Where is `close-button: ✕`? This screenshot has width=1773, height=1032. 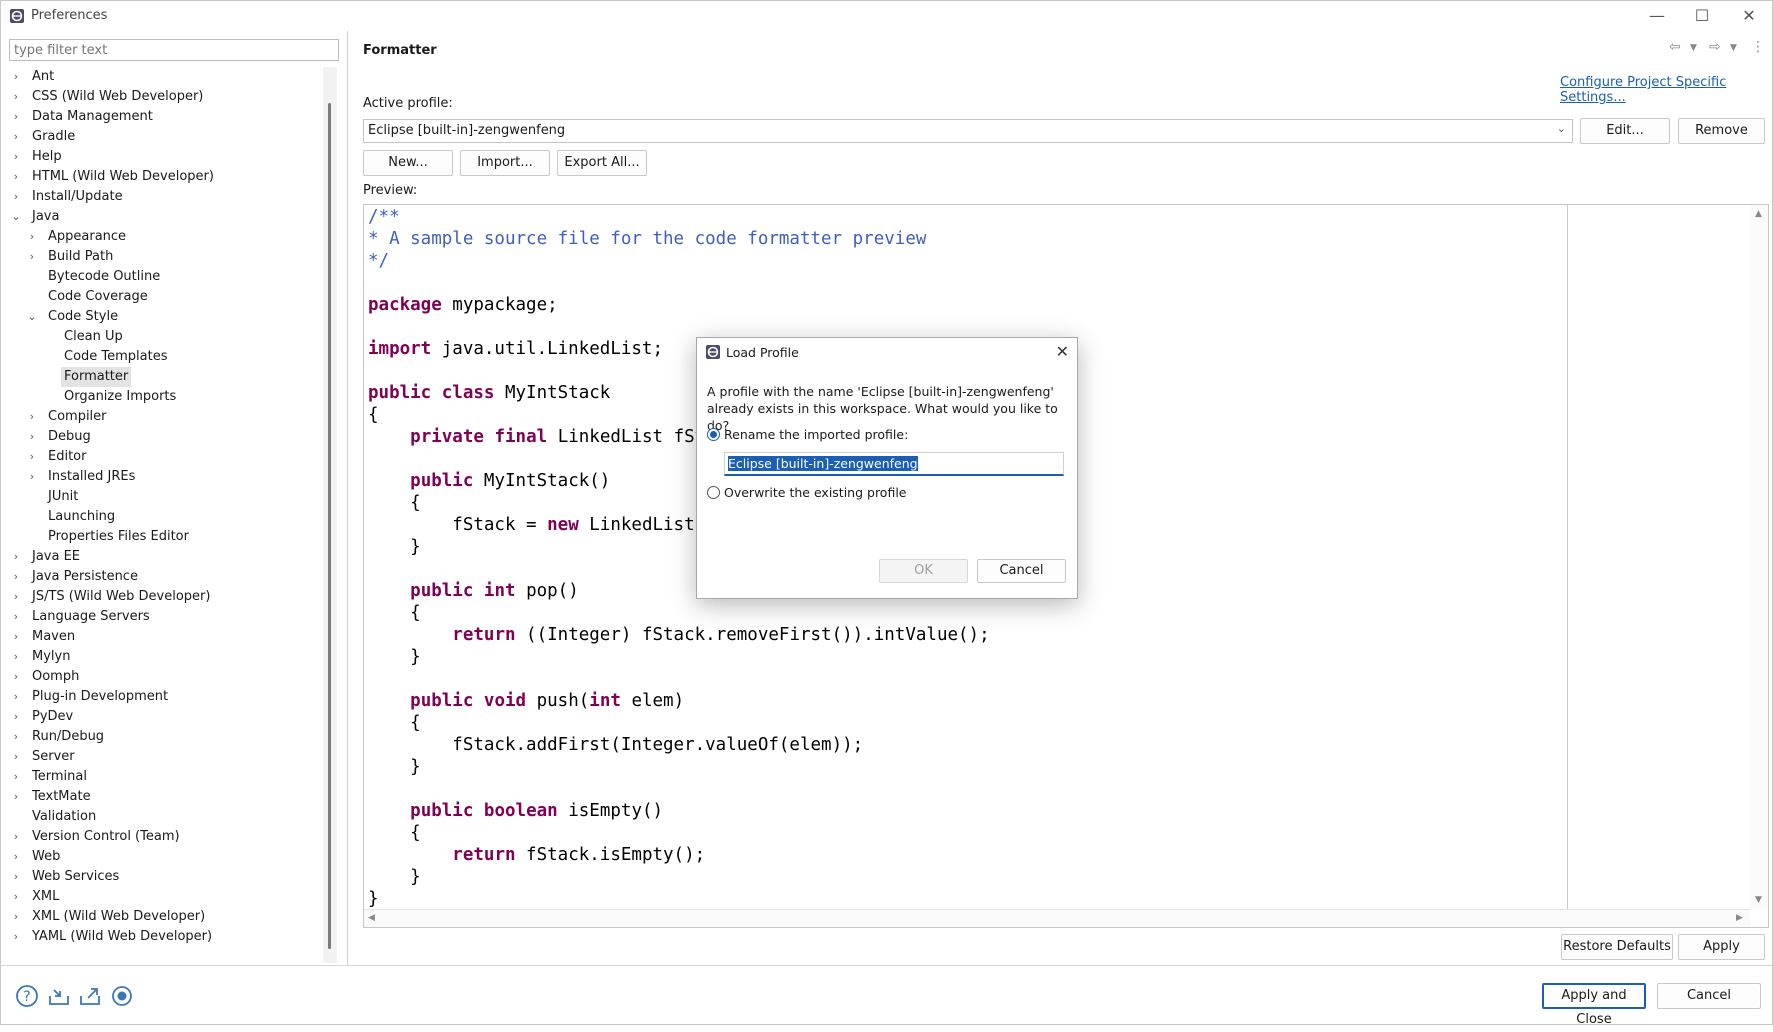
close-button: ✕ is located at coordinates (1749, 16).